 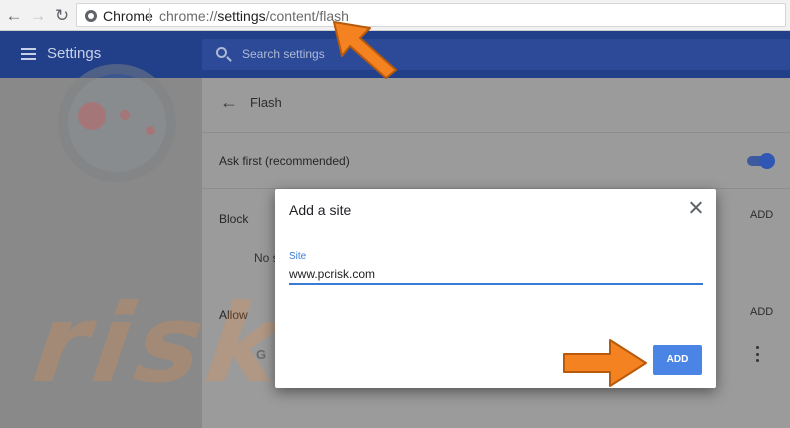 What do you see at coordinates (761, 215) in the screenshot?
I see `block-add-button: ADD` at bounding box center [761, 215].